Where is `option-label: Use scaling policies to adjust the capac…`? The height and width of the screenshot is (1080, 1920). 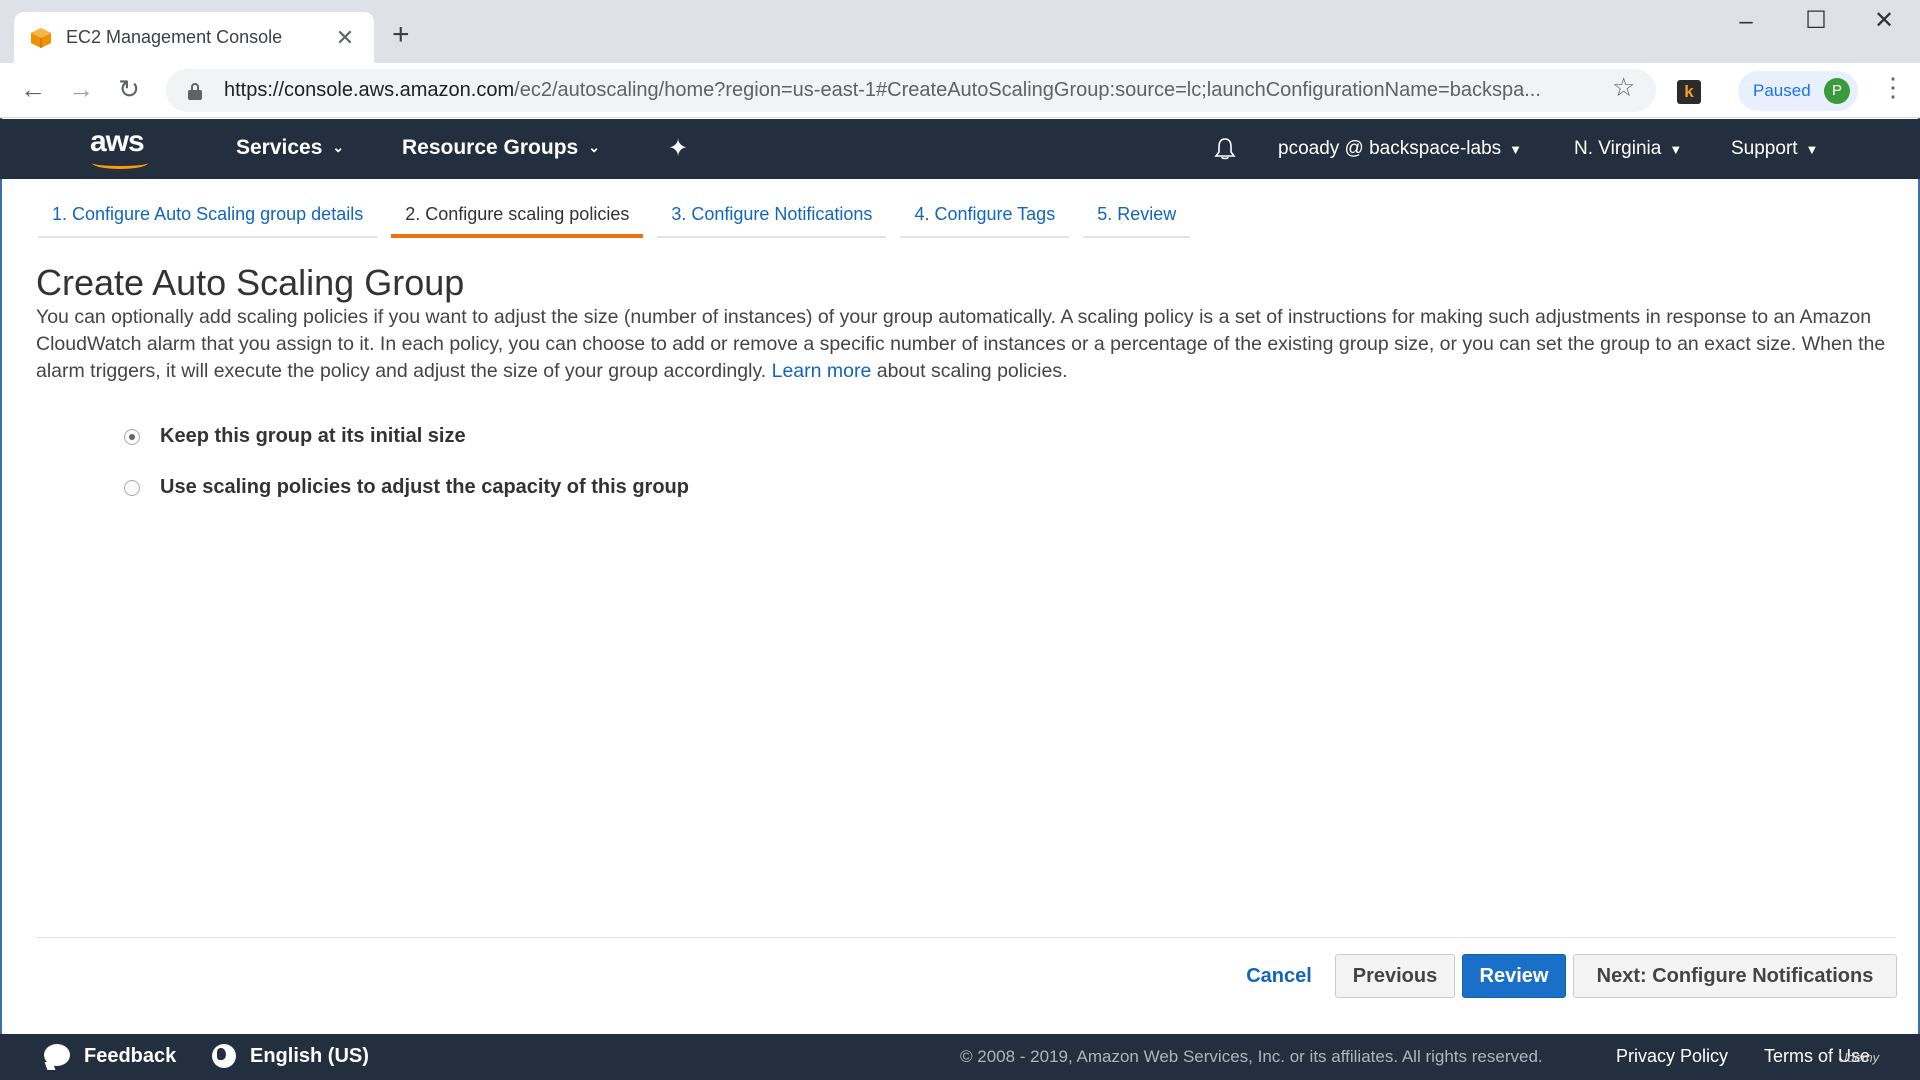
option-label: Use scaling policies to adjust the capac… is located at coordinates (424, 487).